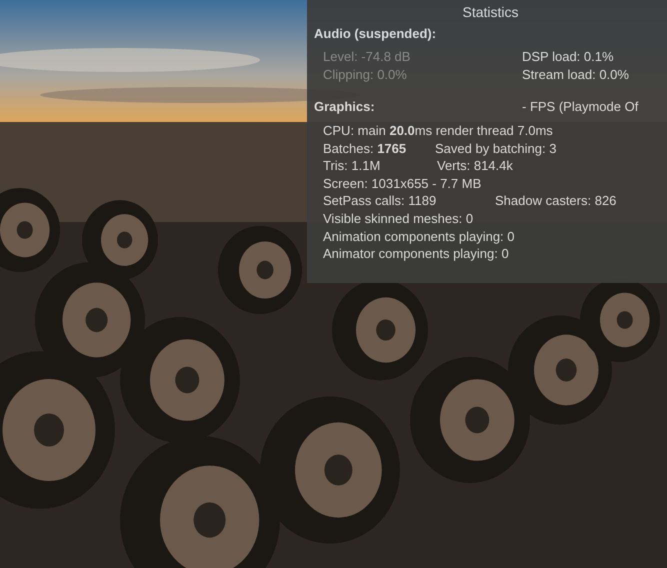 This screenshot has height=568, width=667. What do you see at coordinates (416, 254) in the screenshot?
I see `stat-text: Animator components playing: 0` at bounding box center [416, 254].